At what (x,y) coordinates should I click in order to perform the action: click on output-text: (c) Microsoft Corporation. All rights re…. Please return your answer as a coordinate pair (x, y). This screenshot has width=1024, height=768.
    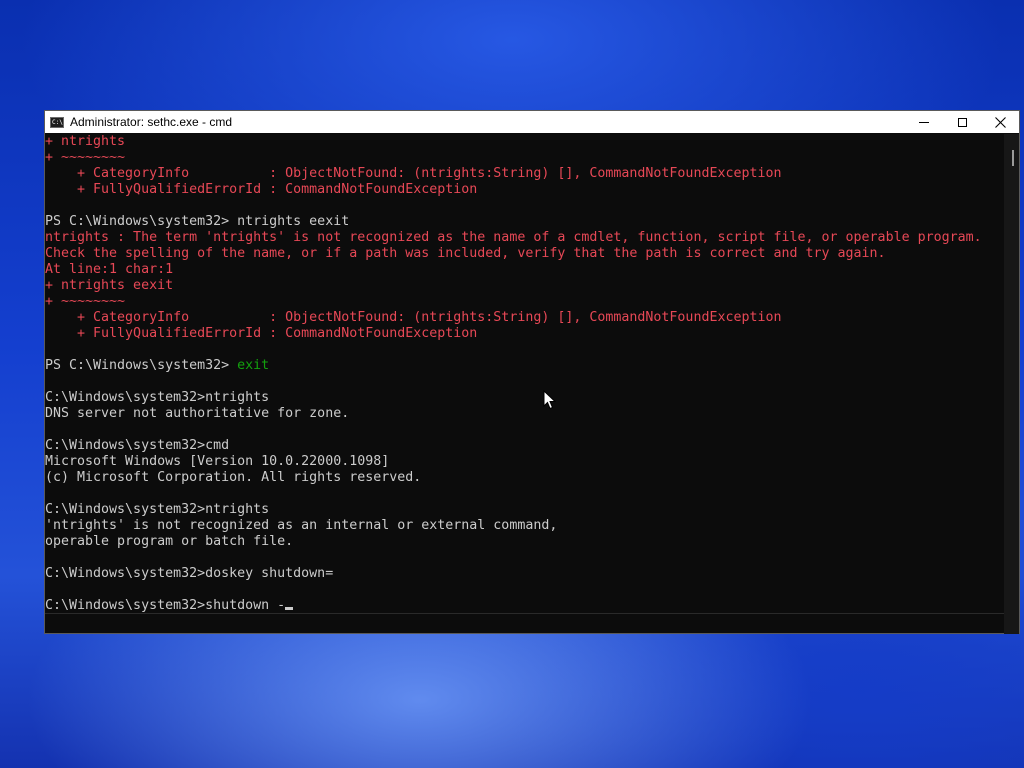
    Looking at the image, I should click on (233, 477).